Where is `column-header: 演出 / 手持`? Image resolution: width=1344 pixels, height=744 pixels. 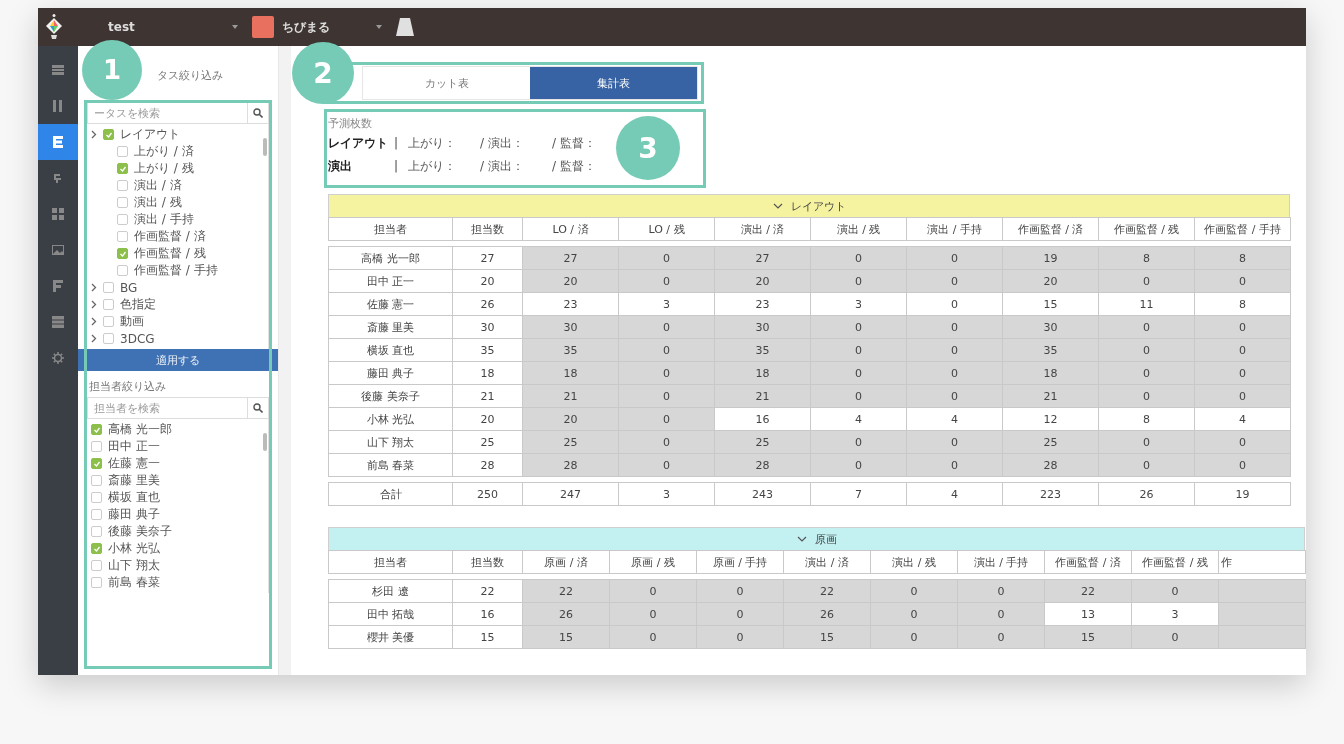 column-header: 演出 / 手持 is located at coordinates (1001, 562).